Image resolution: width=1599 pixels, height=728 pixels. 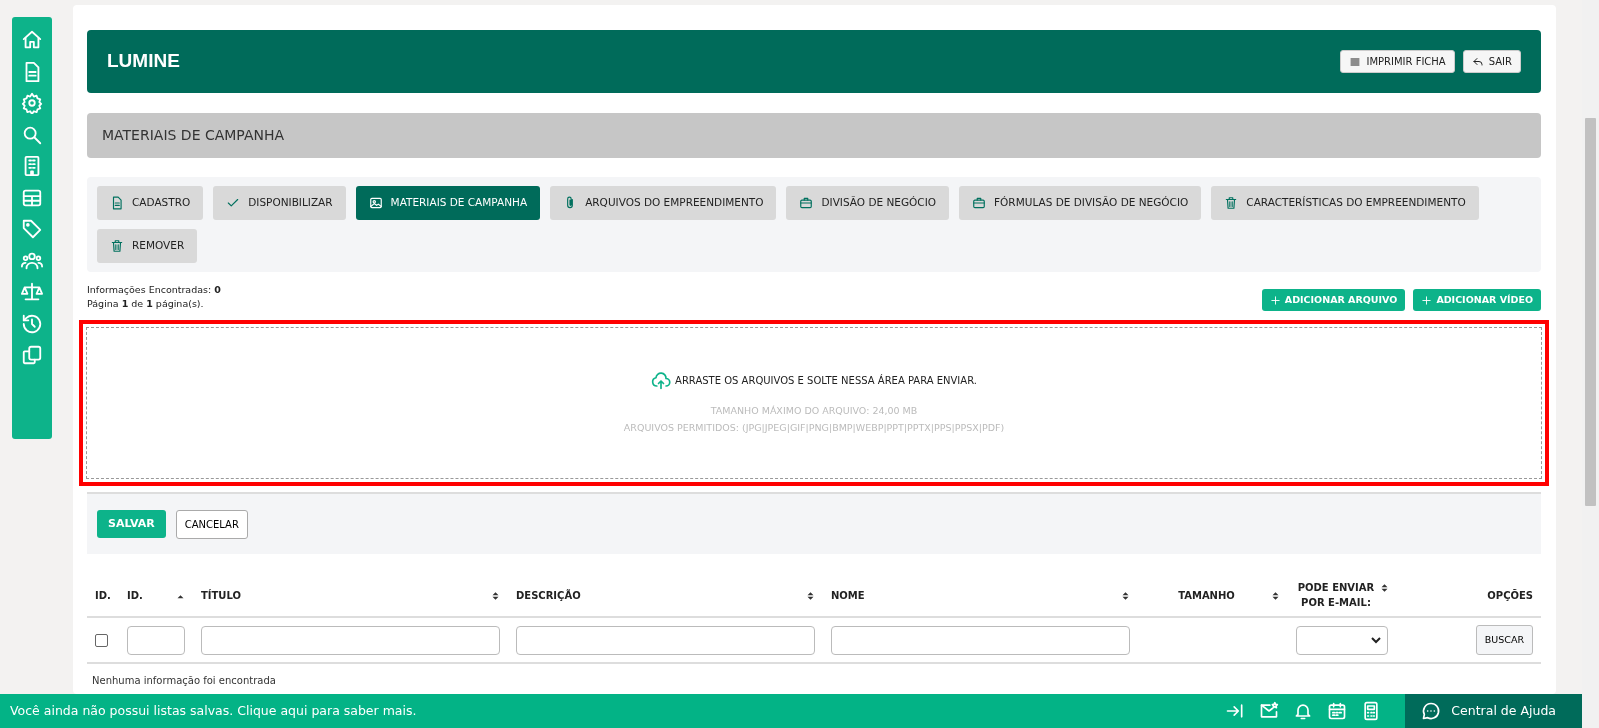 What do you see at coordinates (1510, 595) in the screenshot?
I see `column-header: OPÇÕES` at bounding box center [1510, 595].